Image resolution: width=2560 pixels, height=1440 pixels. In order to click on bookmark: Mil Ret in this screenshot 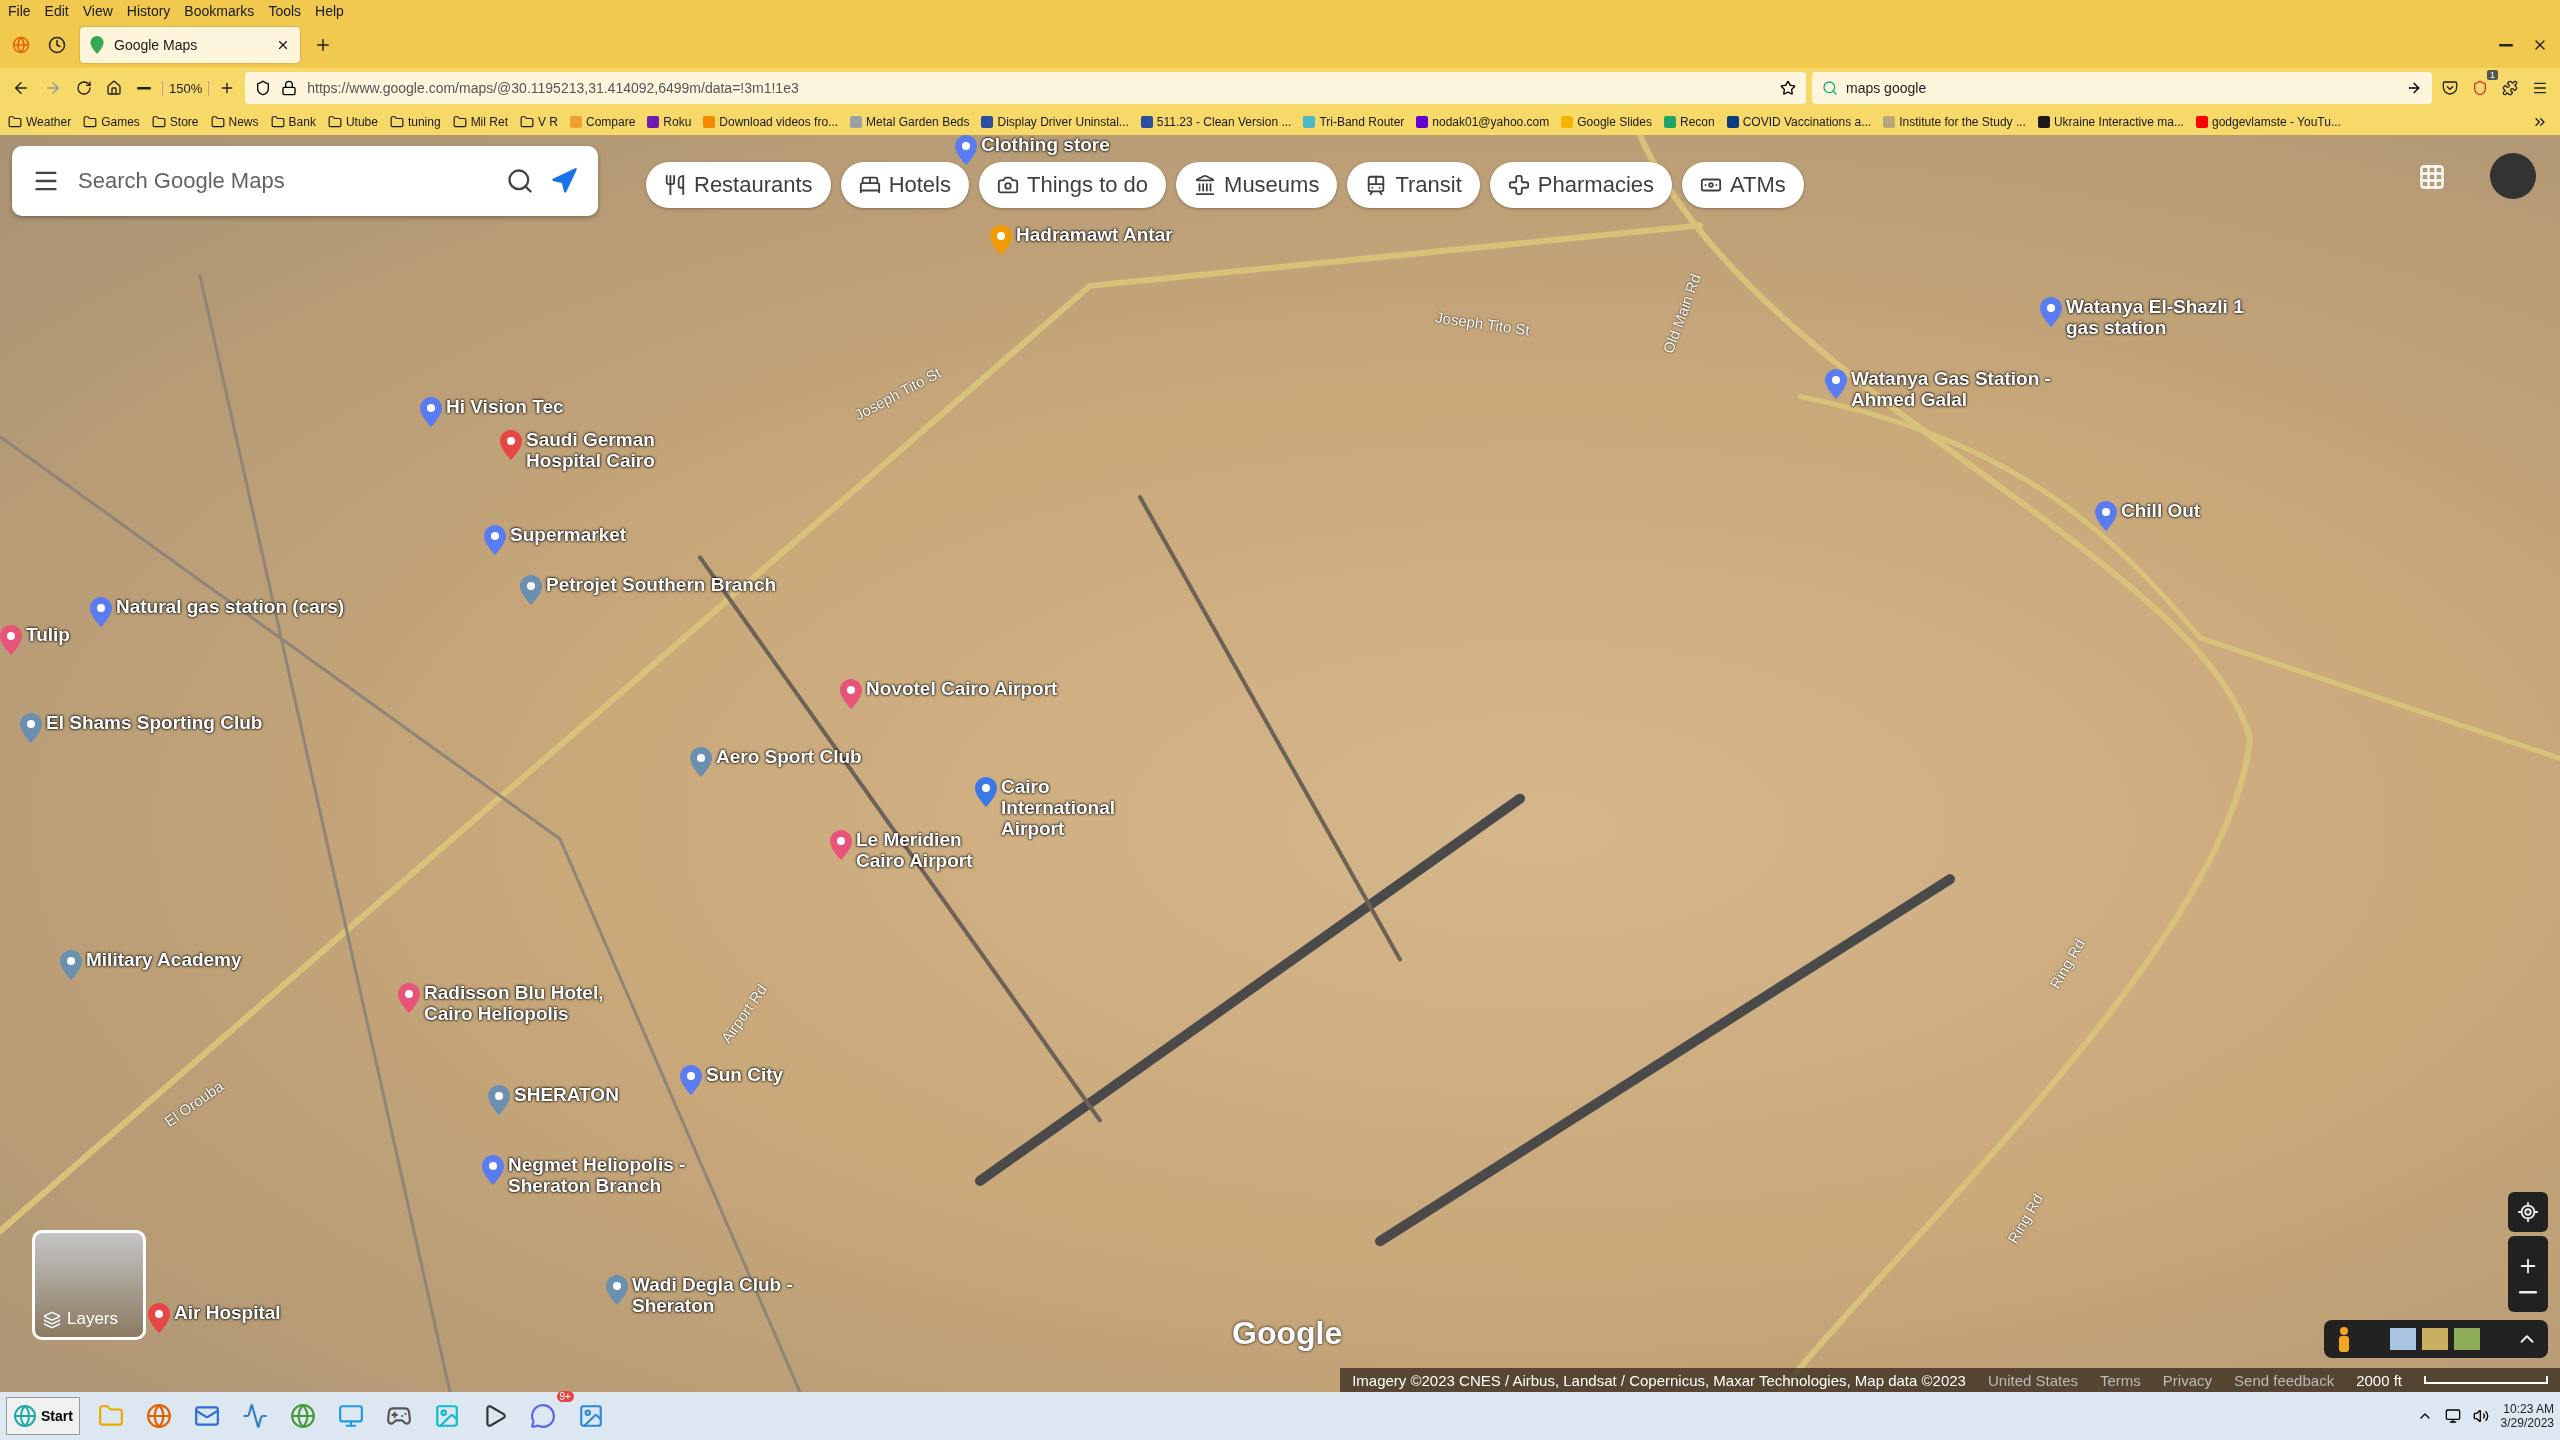, I will do `click(480, 121)`.